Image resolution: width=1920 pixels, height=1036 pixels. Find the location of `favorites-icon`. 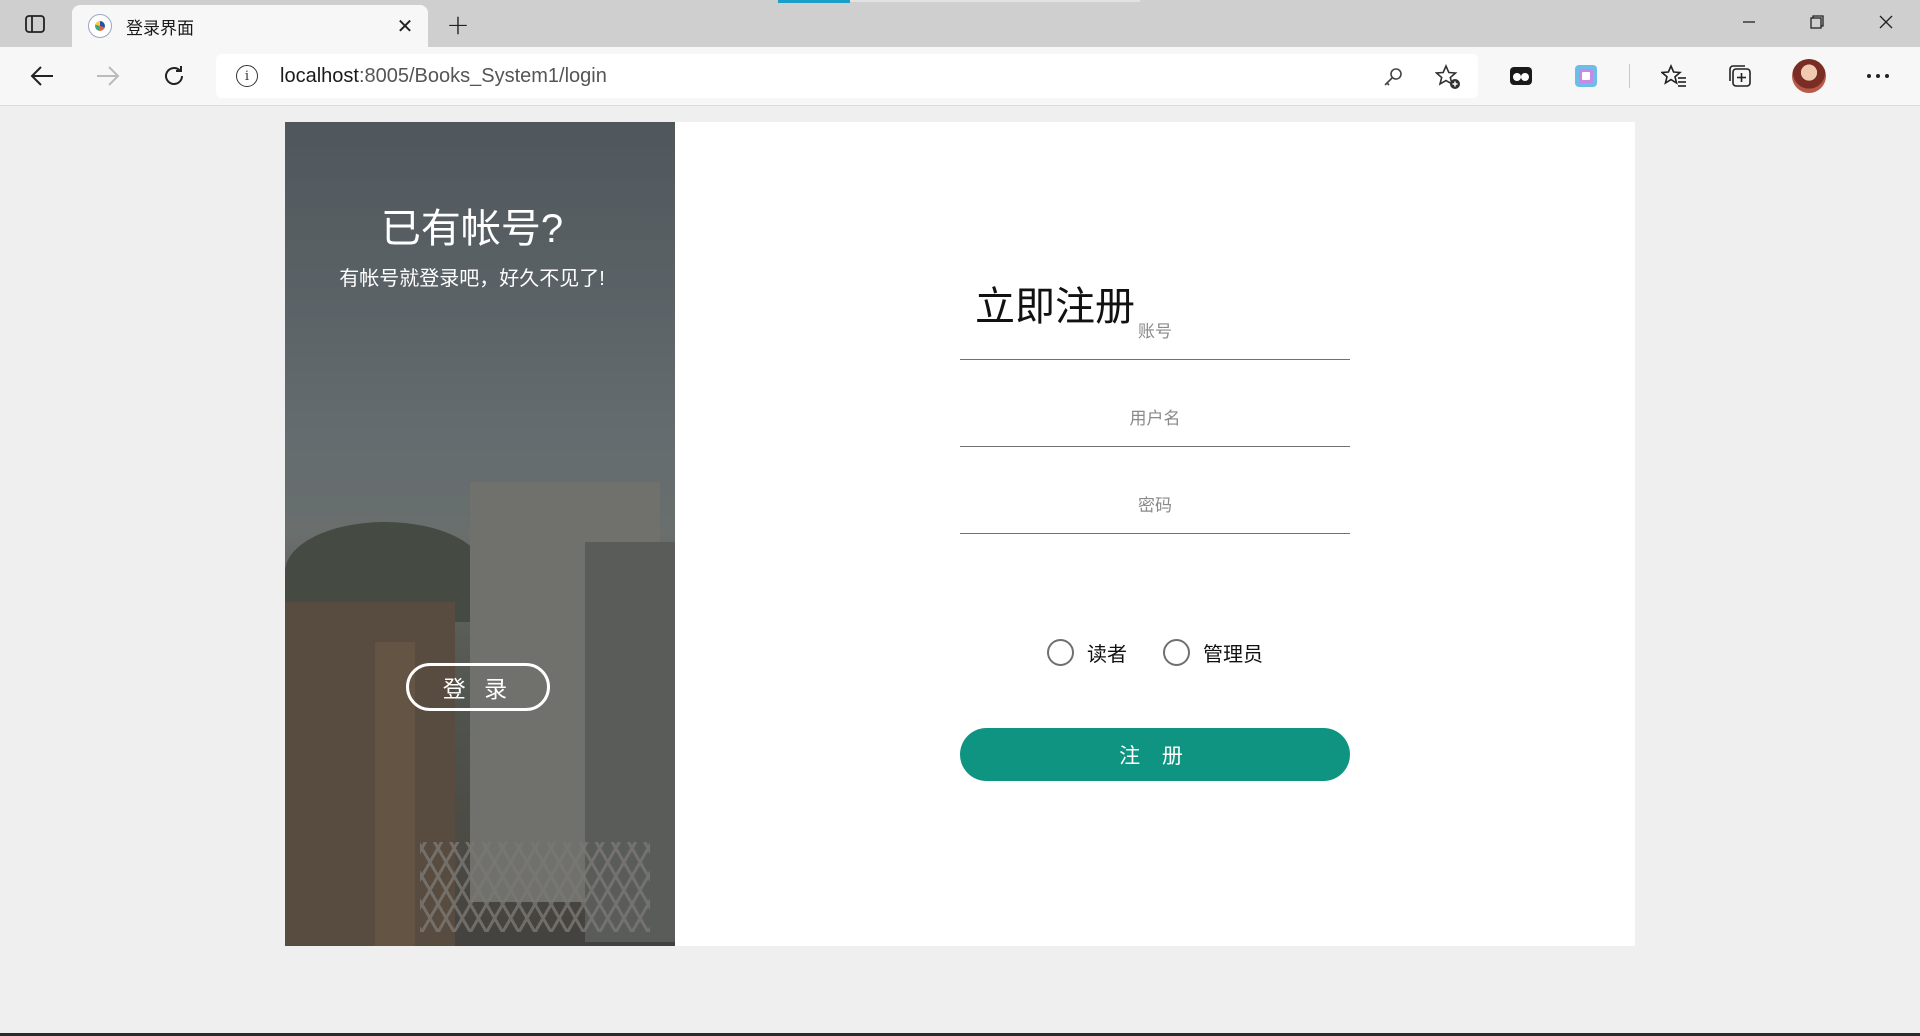

favorites-icon is located at coordinates (1674, 76).